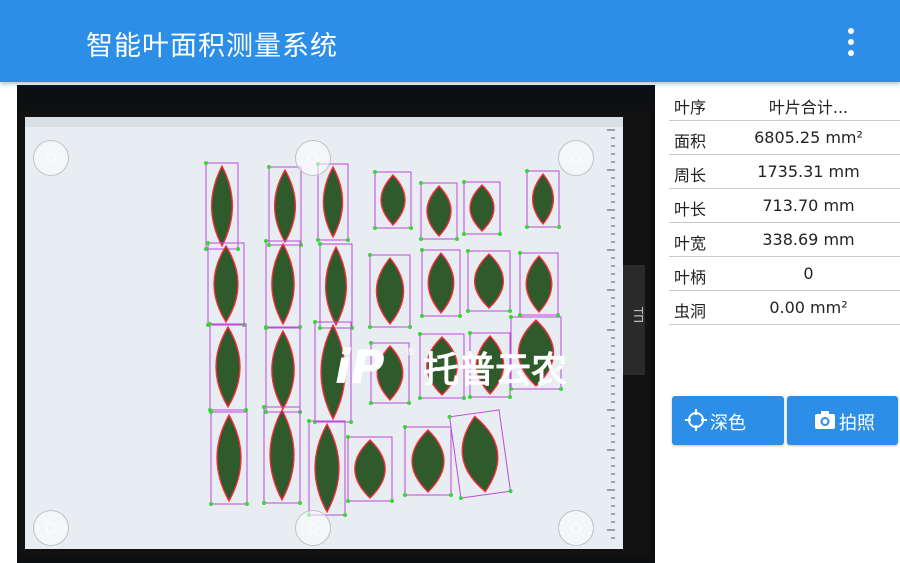  Describe the element at coordinates (857, 423) in the screenshot. I see `take-photo-label: 拍照` at that location.